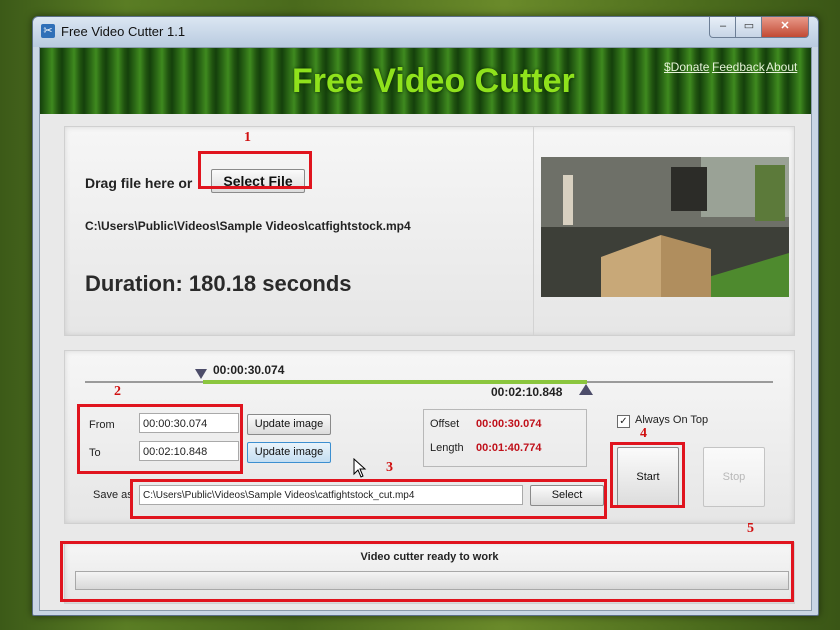 This screenshot has width=840, height=630. What do you see at coordinates (447, 448) in the screenshot?
I see `length-label: Length` at bounding box center [447, 448].